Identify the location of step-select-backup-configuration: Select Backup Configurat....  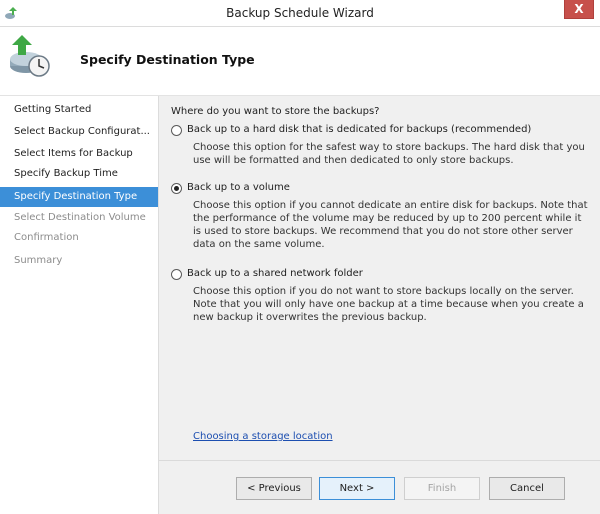
(79, 132).